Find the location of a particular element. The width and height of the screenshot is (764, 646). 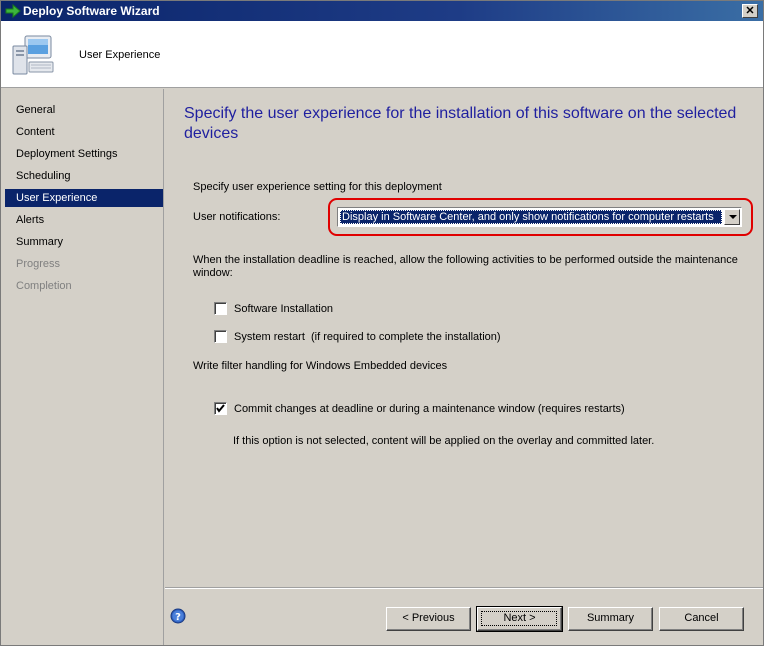

nav-item-scheduling: Scheduling is located at coordinates (84, 176).